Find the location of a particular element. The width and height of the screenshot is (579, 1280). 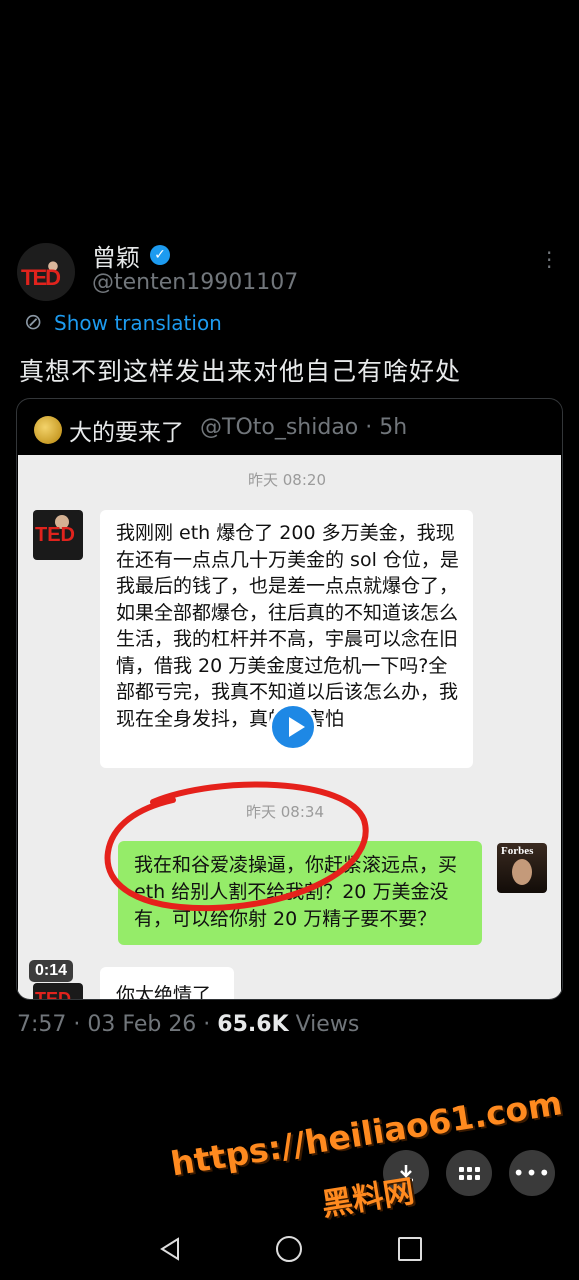

author-avatar: TED is located at coordinates (46, 272).